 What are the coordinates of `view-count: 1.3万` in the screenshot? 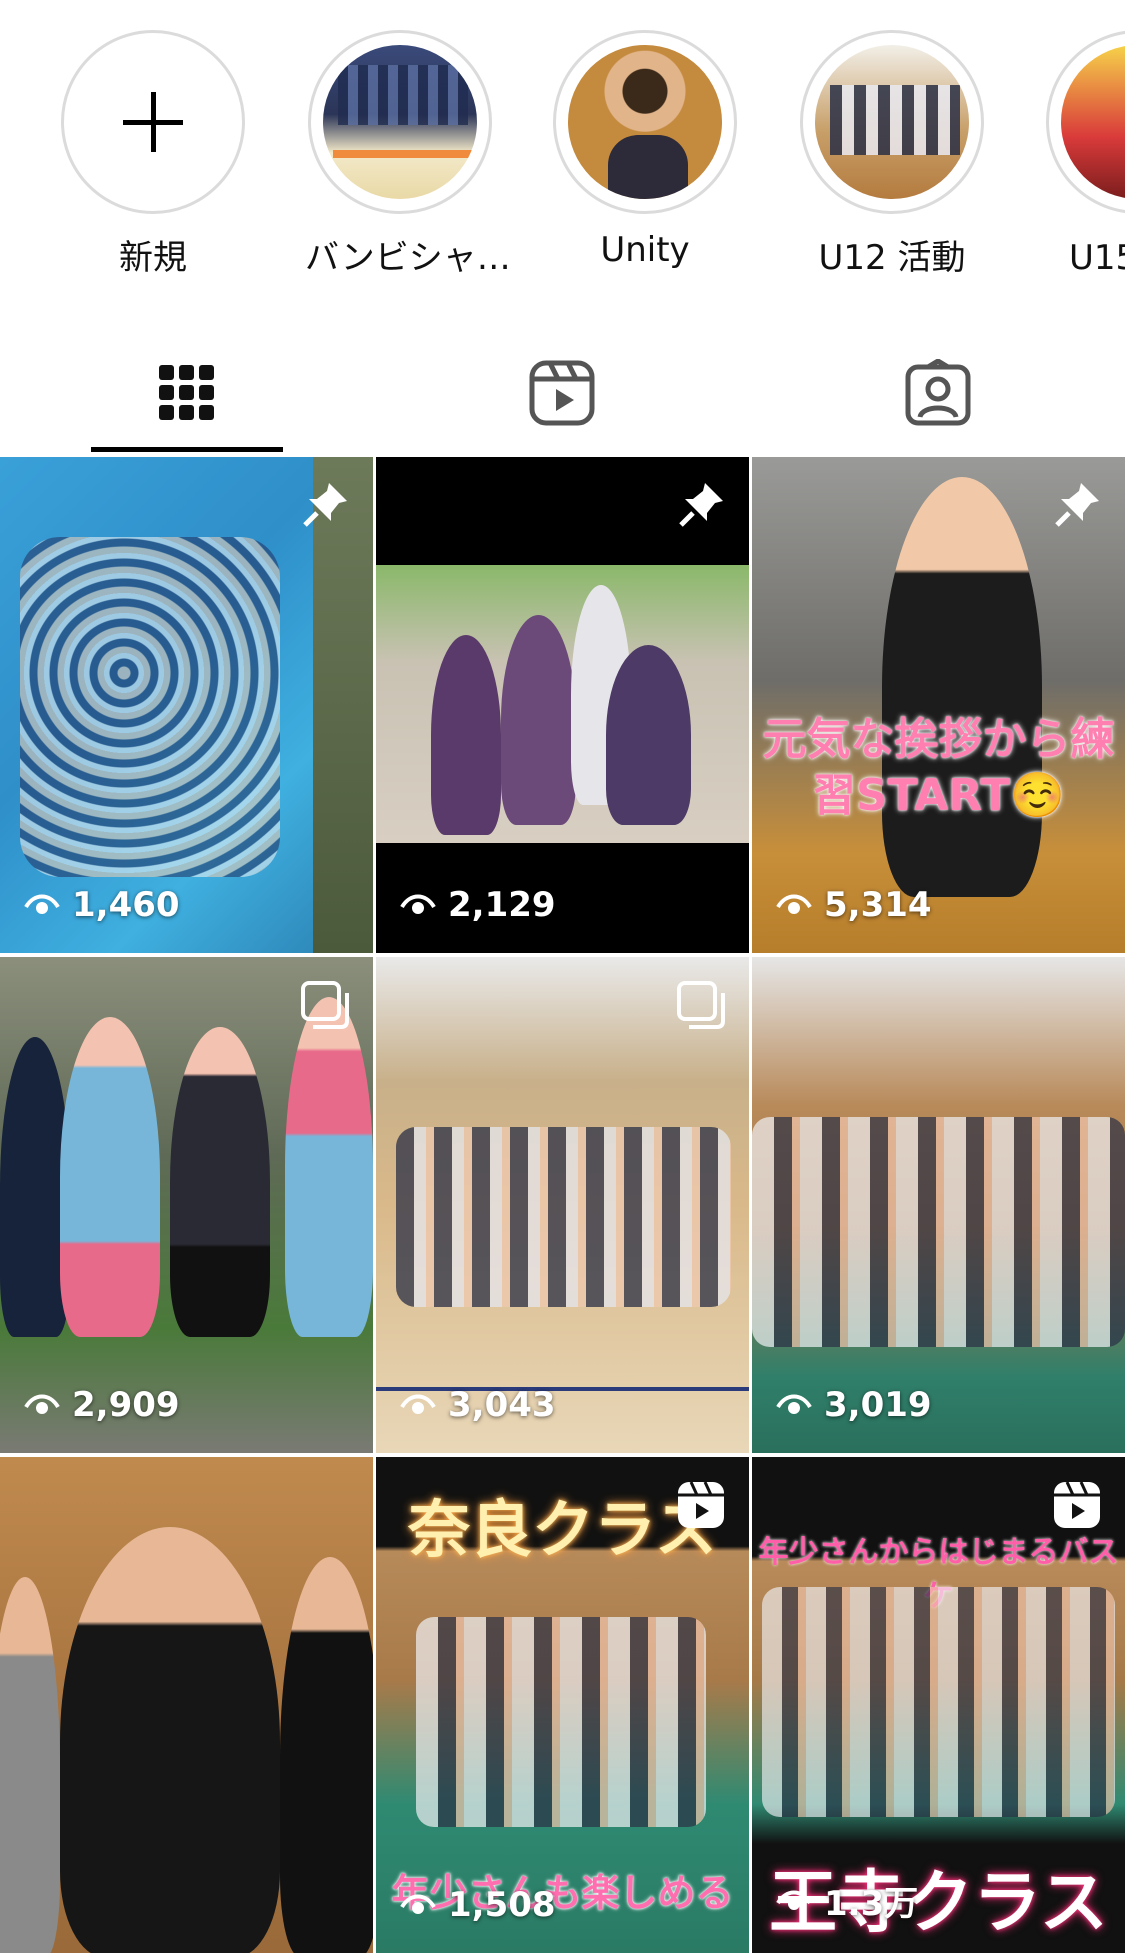 It's located at (847, 1900).